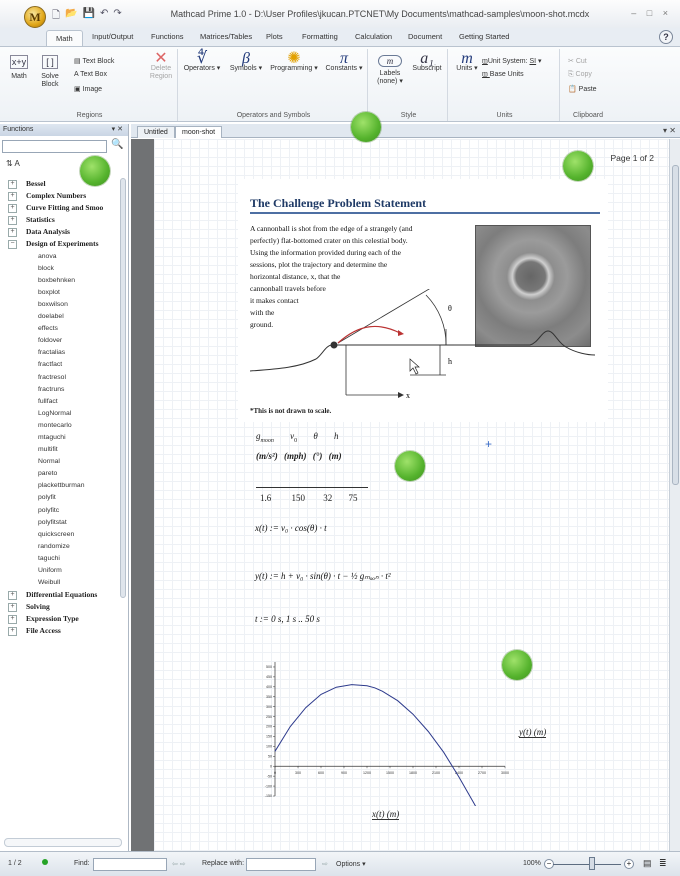 This screenshot has height=876, width=680. Describe the element at coordinates (54, 146) in the screenshot. I see `function-search-input` at that location.